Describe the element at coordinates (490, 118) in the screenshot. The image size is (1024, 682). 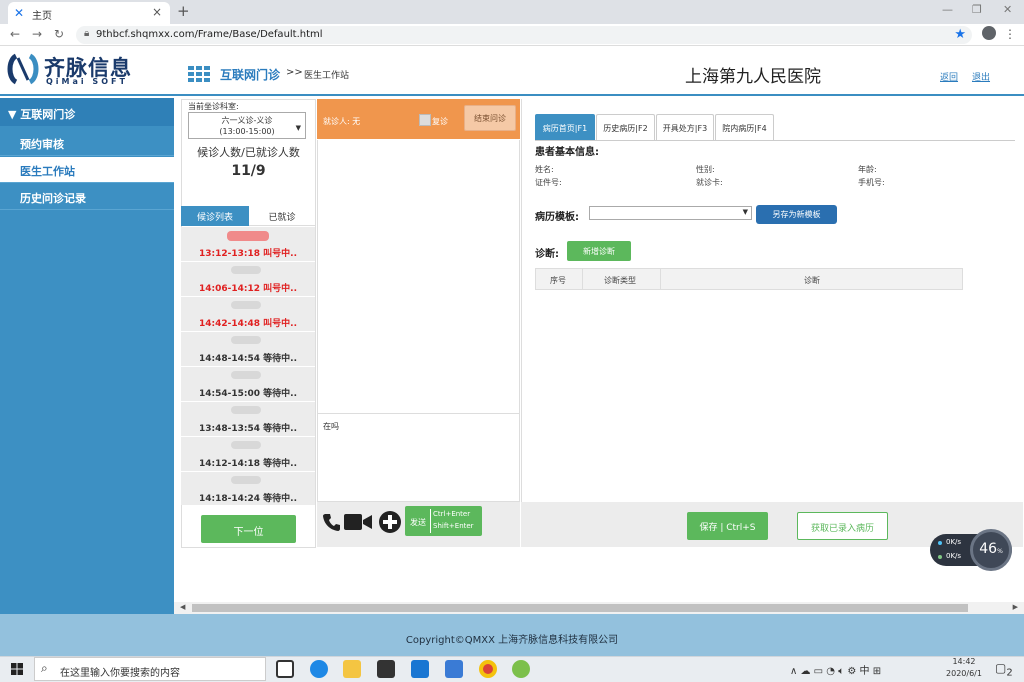
I see `end-consultation-button: 结束问诊` at that location.